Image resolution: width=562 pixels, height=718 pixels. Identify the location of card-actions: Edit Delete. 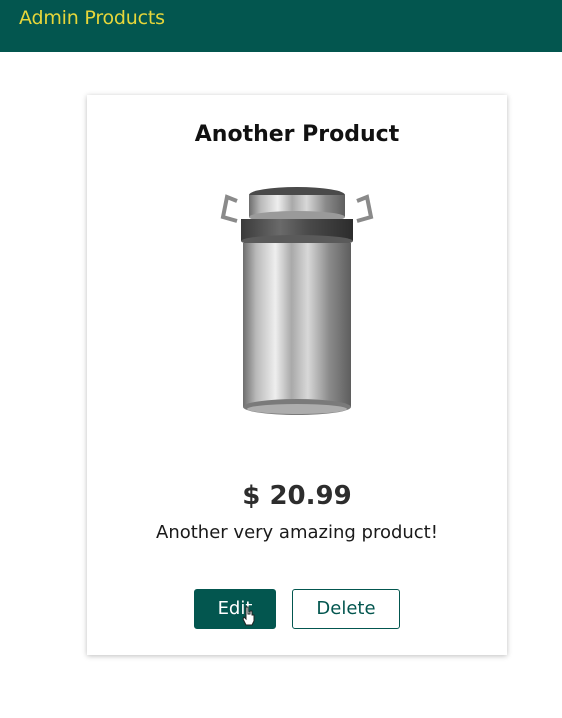
(297, 610).